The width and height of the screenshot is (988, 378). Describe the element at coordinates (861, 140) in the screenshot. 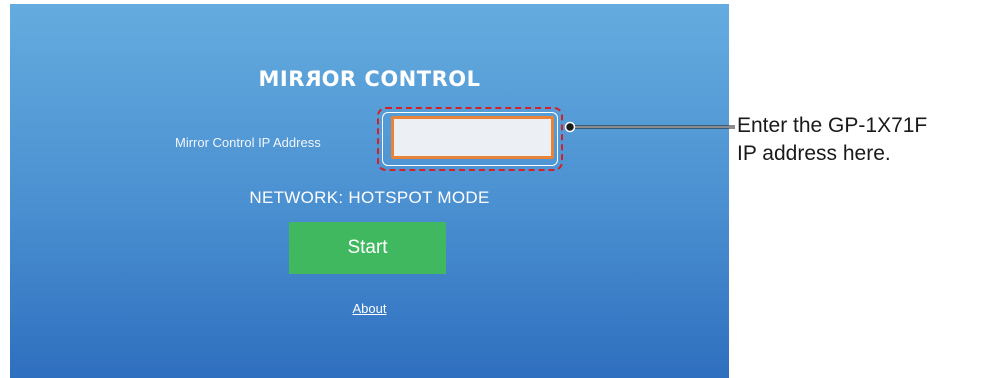

I see `callout-text: Enter the GP-1X71F IP address here.` at that location.